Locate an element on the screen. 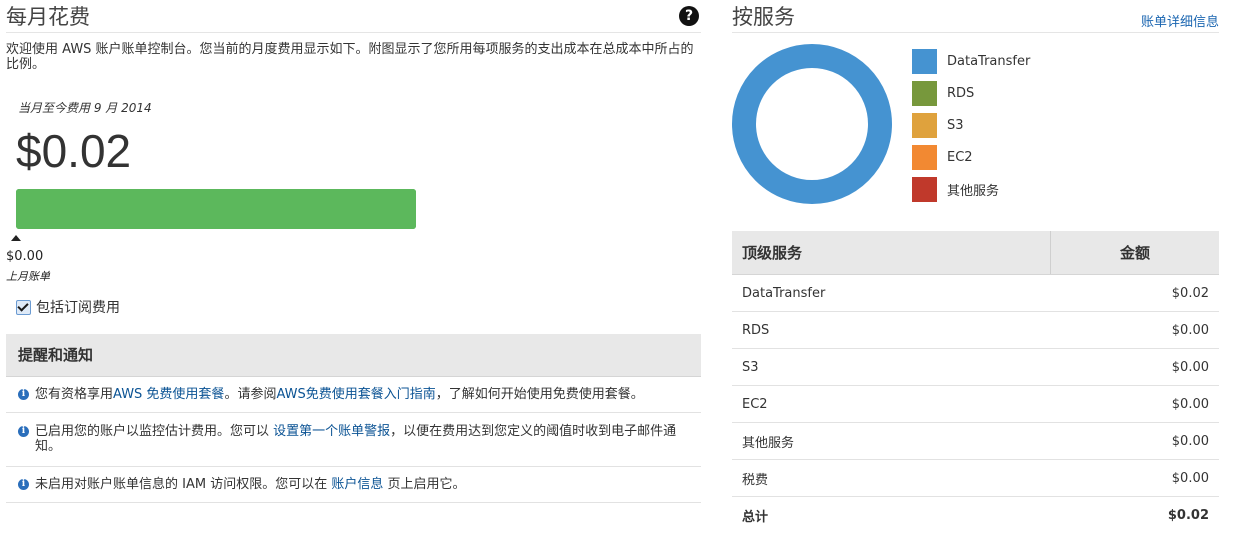 The width and height of the screenshot is (1235, 546). total-label-cell: 总计 is located at coordinates (755, 517).